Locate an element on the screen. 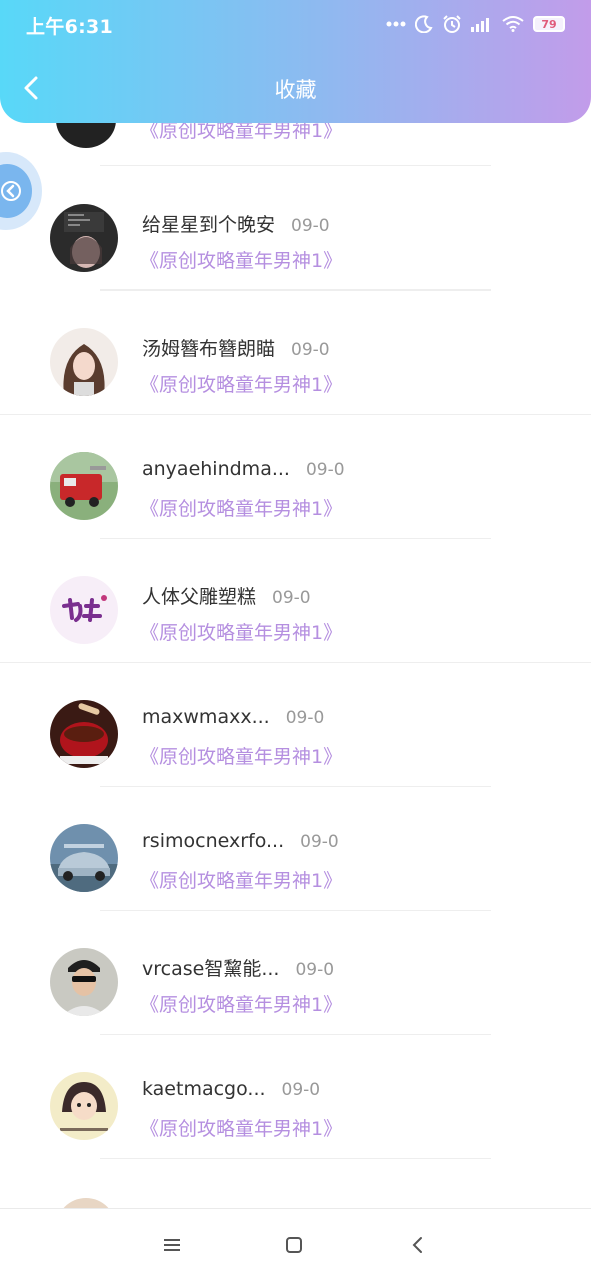 The height and width of the screenshot is (1280, 591). username: 人体父雕塑糕 is located at coordinates (199, 595).